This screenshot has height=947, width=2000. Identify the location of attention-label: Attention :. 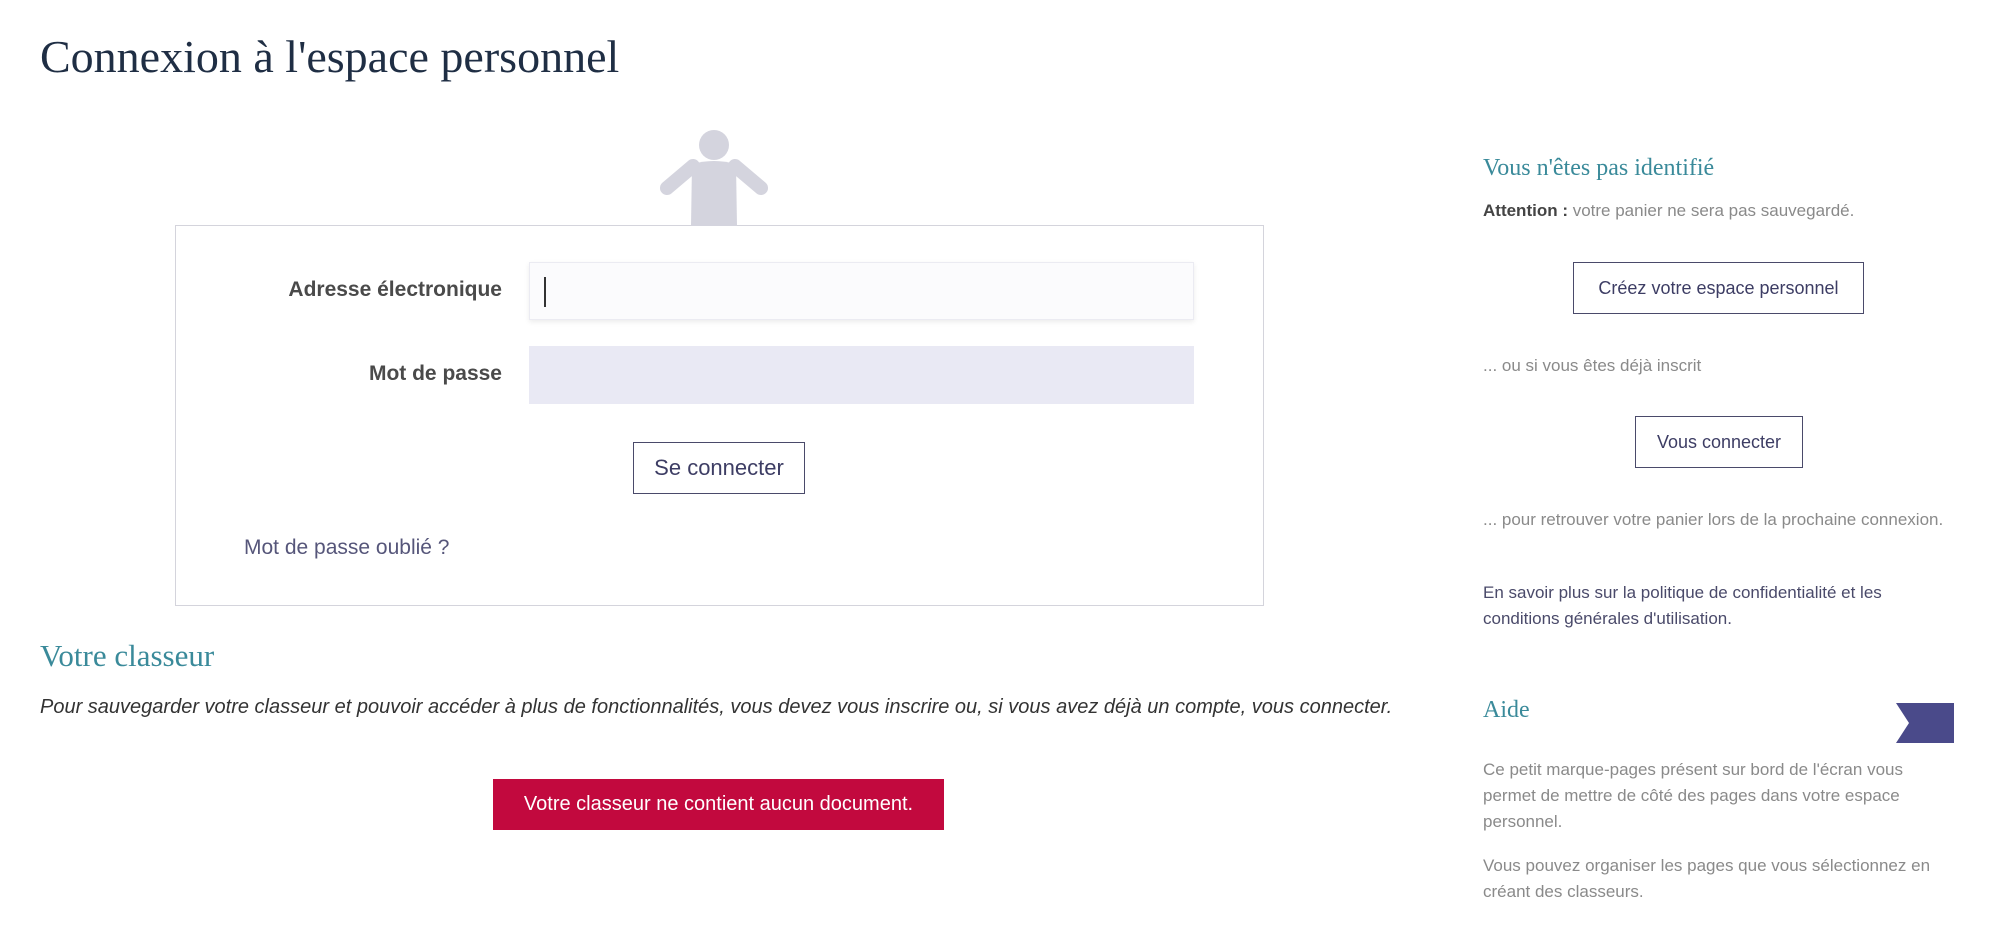
(1525, 210).